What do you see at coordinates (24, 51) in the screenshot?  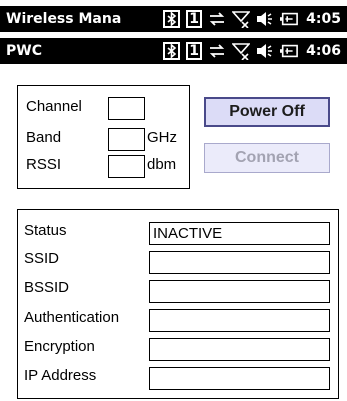 I see `window-title: PWC` at bounding box center [24, 51].